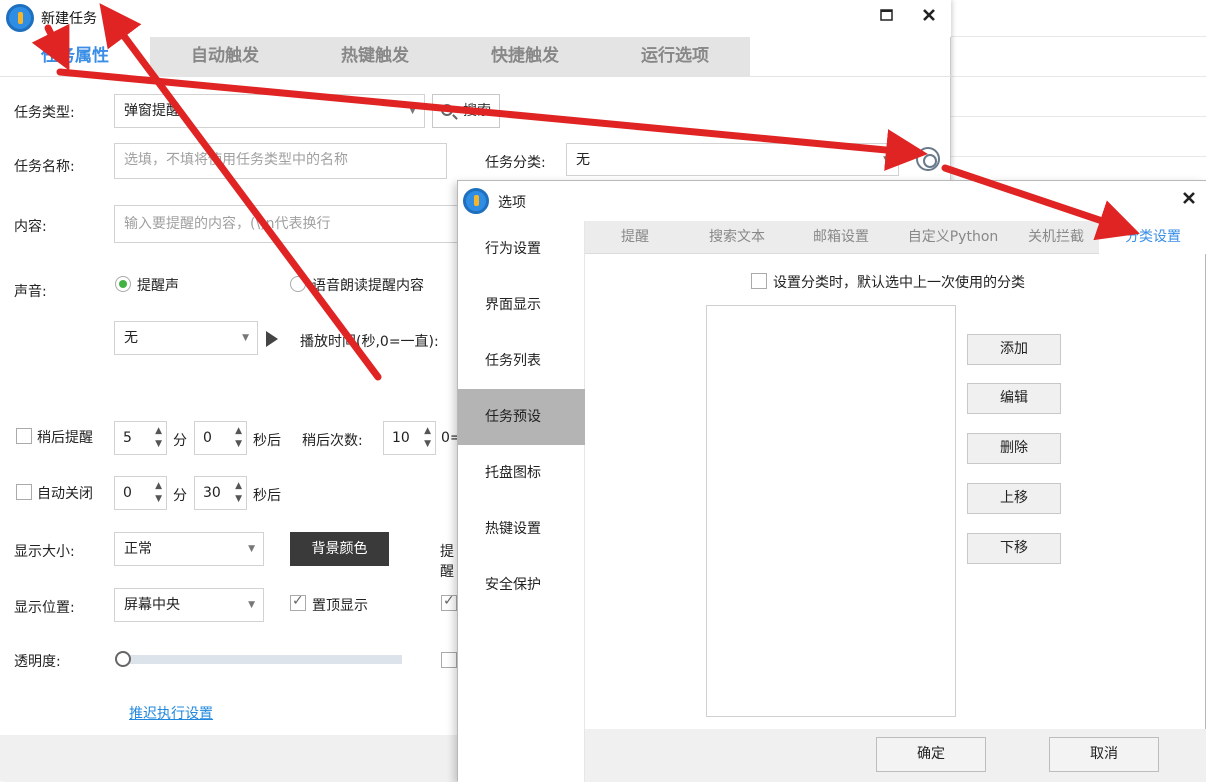  I want to click on snooze-minutes-value: 5, so click(127, 438).